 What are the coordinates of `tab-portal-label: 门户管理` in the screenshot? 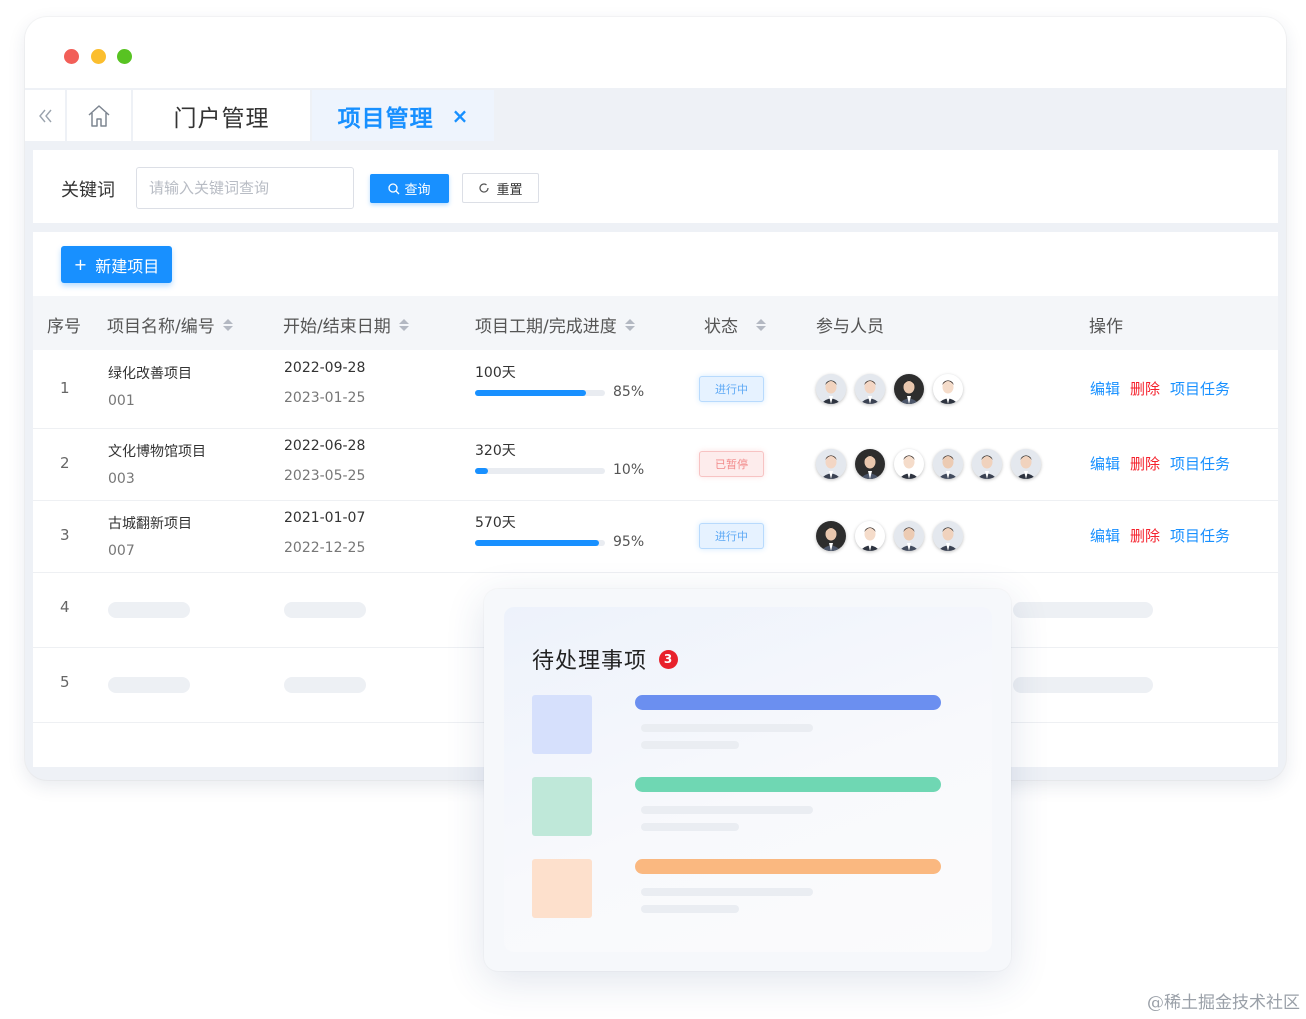 It's located at (221, 118).